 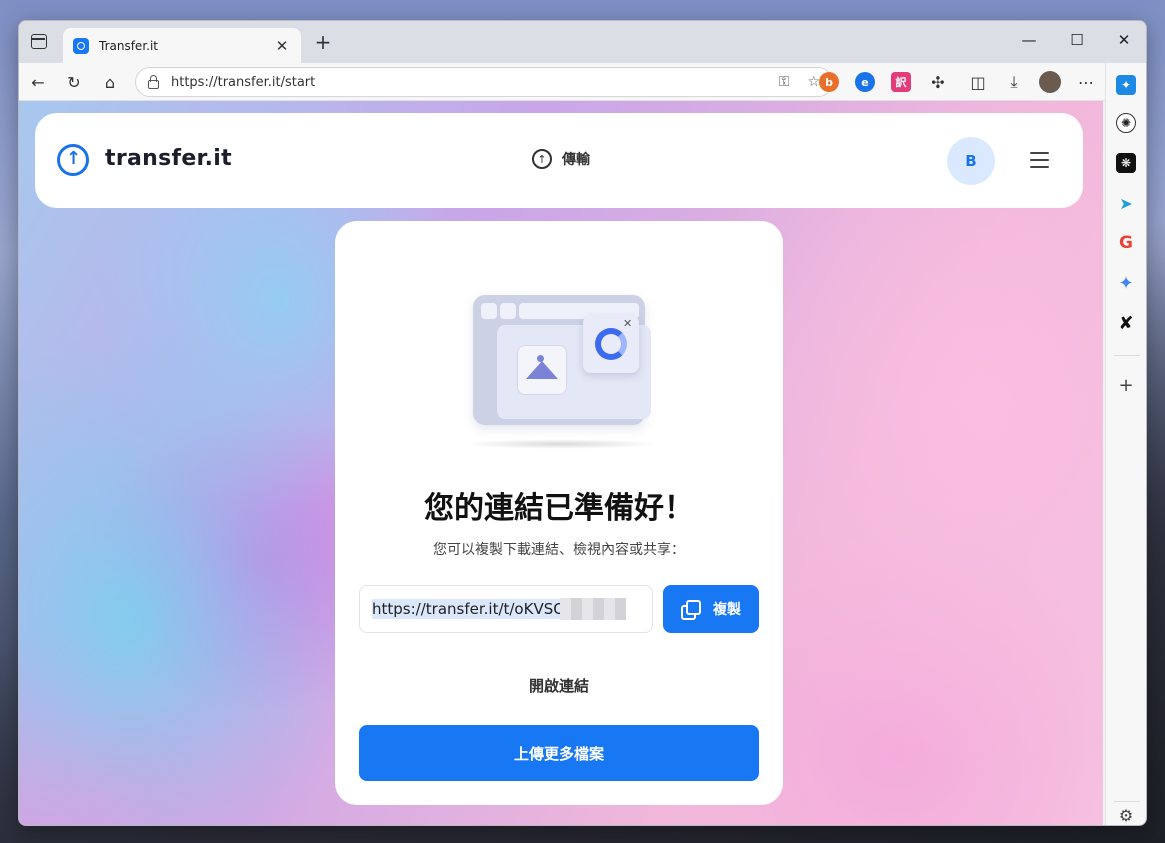 I want to click on hamburger-menu-icon, so click(x=1039, y=160).